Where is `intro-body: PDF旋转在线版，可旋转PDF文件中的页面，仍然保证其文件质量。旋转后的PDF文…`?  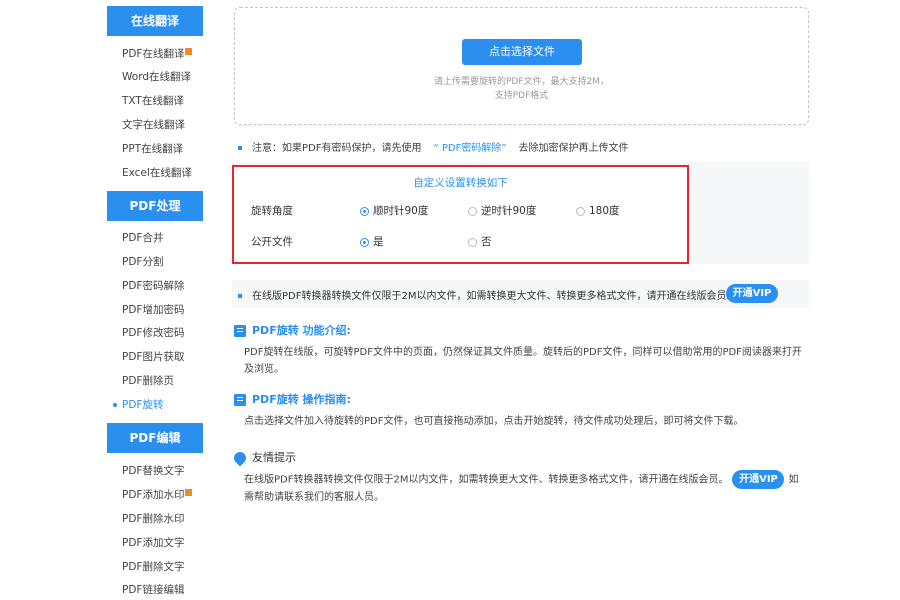
intro-body: PDF旋转在线版，可旋转PDF文件中的页面，仍然保证其文件质量。旋转后的PDF文… is located at coordinates (523, 361).